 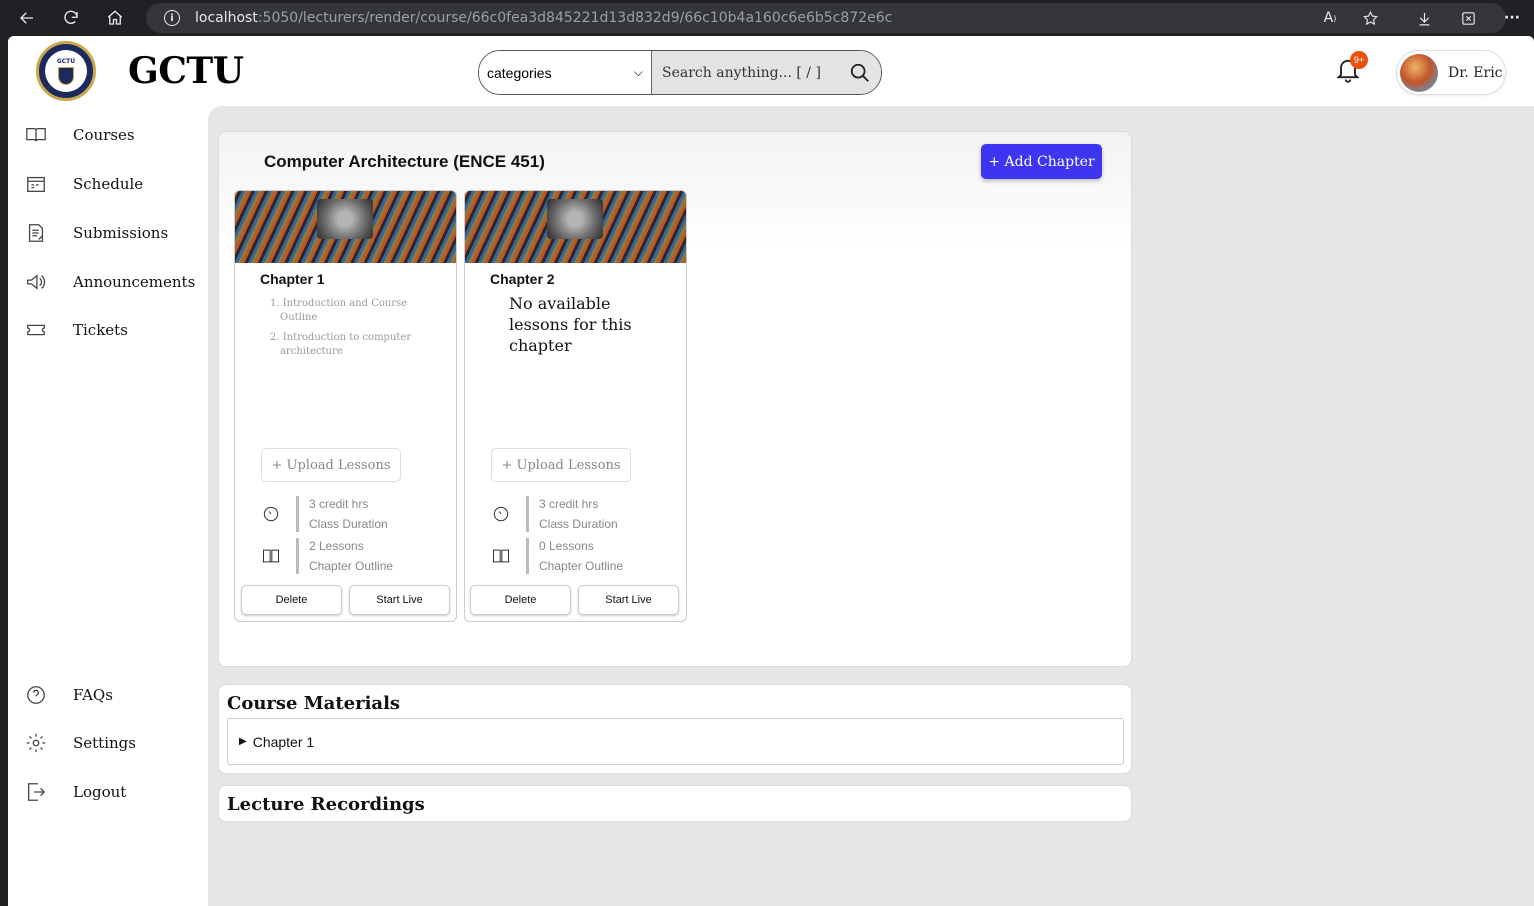 What do you see at coordinates (36, 135) in the screenshot?
I see `book-icon` at bounding box center [36, 135].